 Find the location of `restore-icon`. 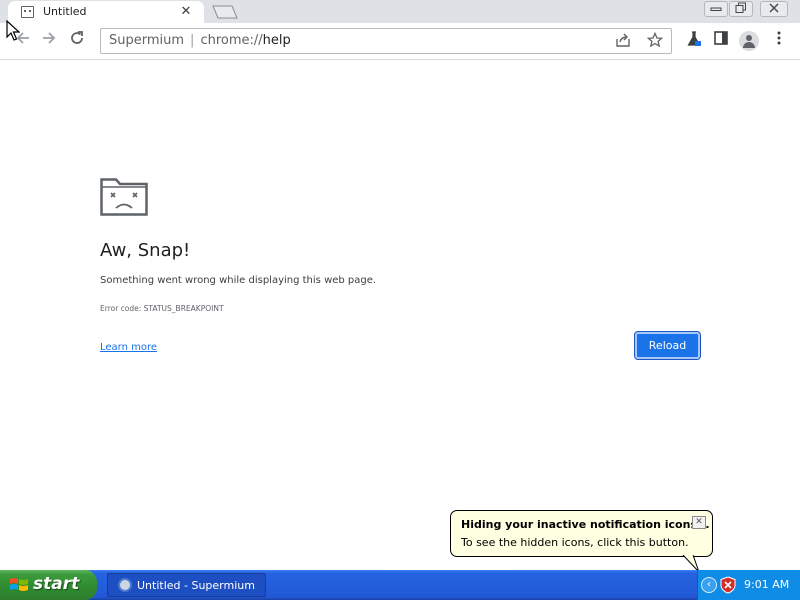

restore-icon is located at coordinates (740, 7).